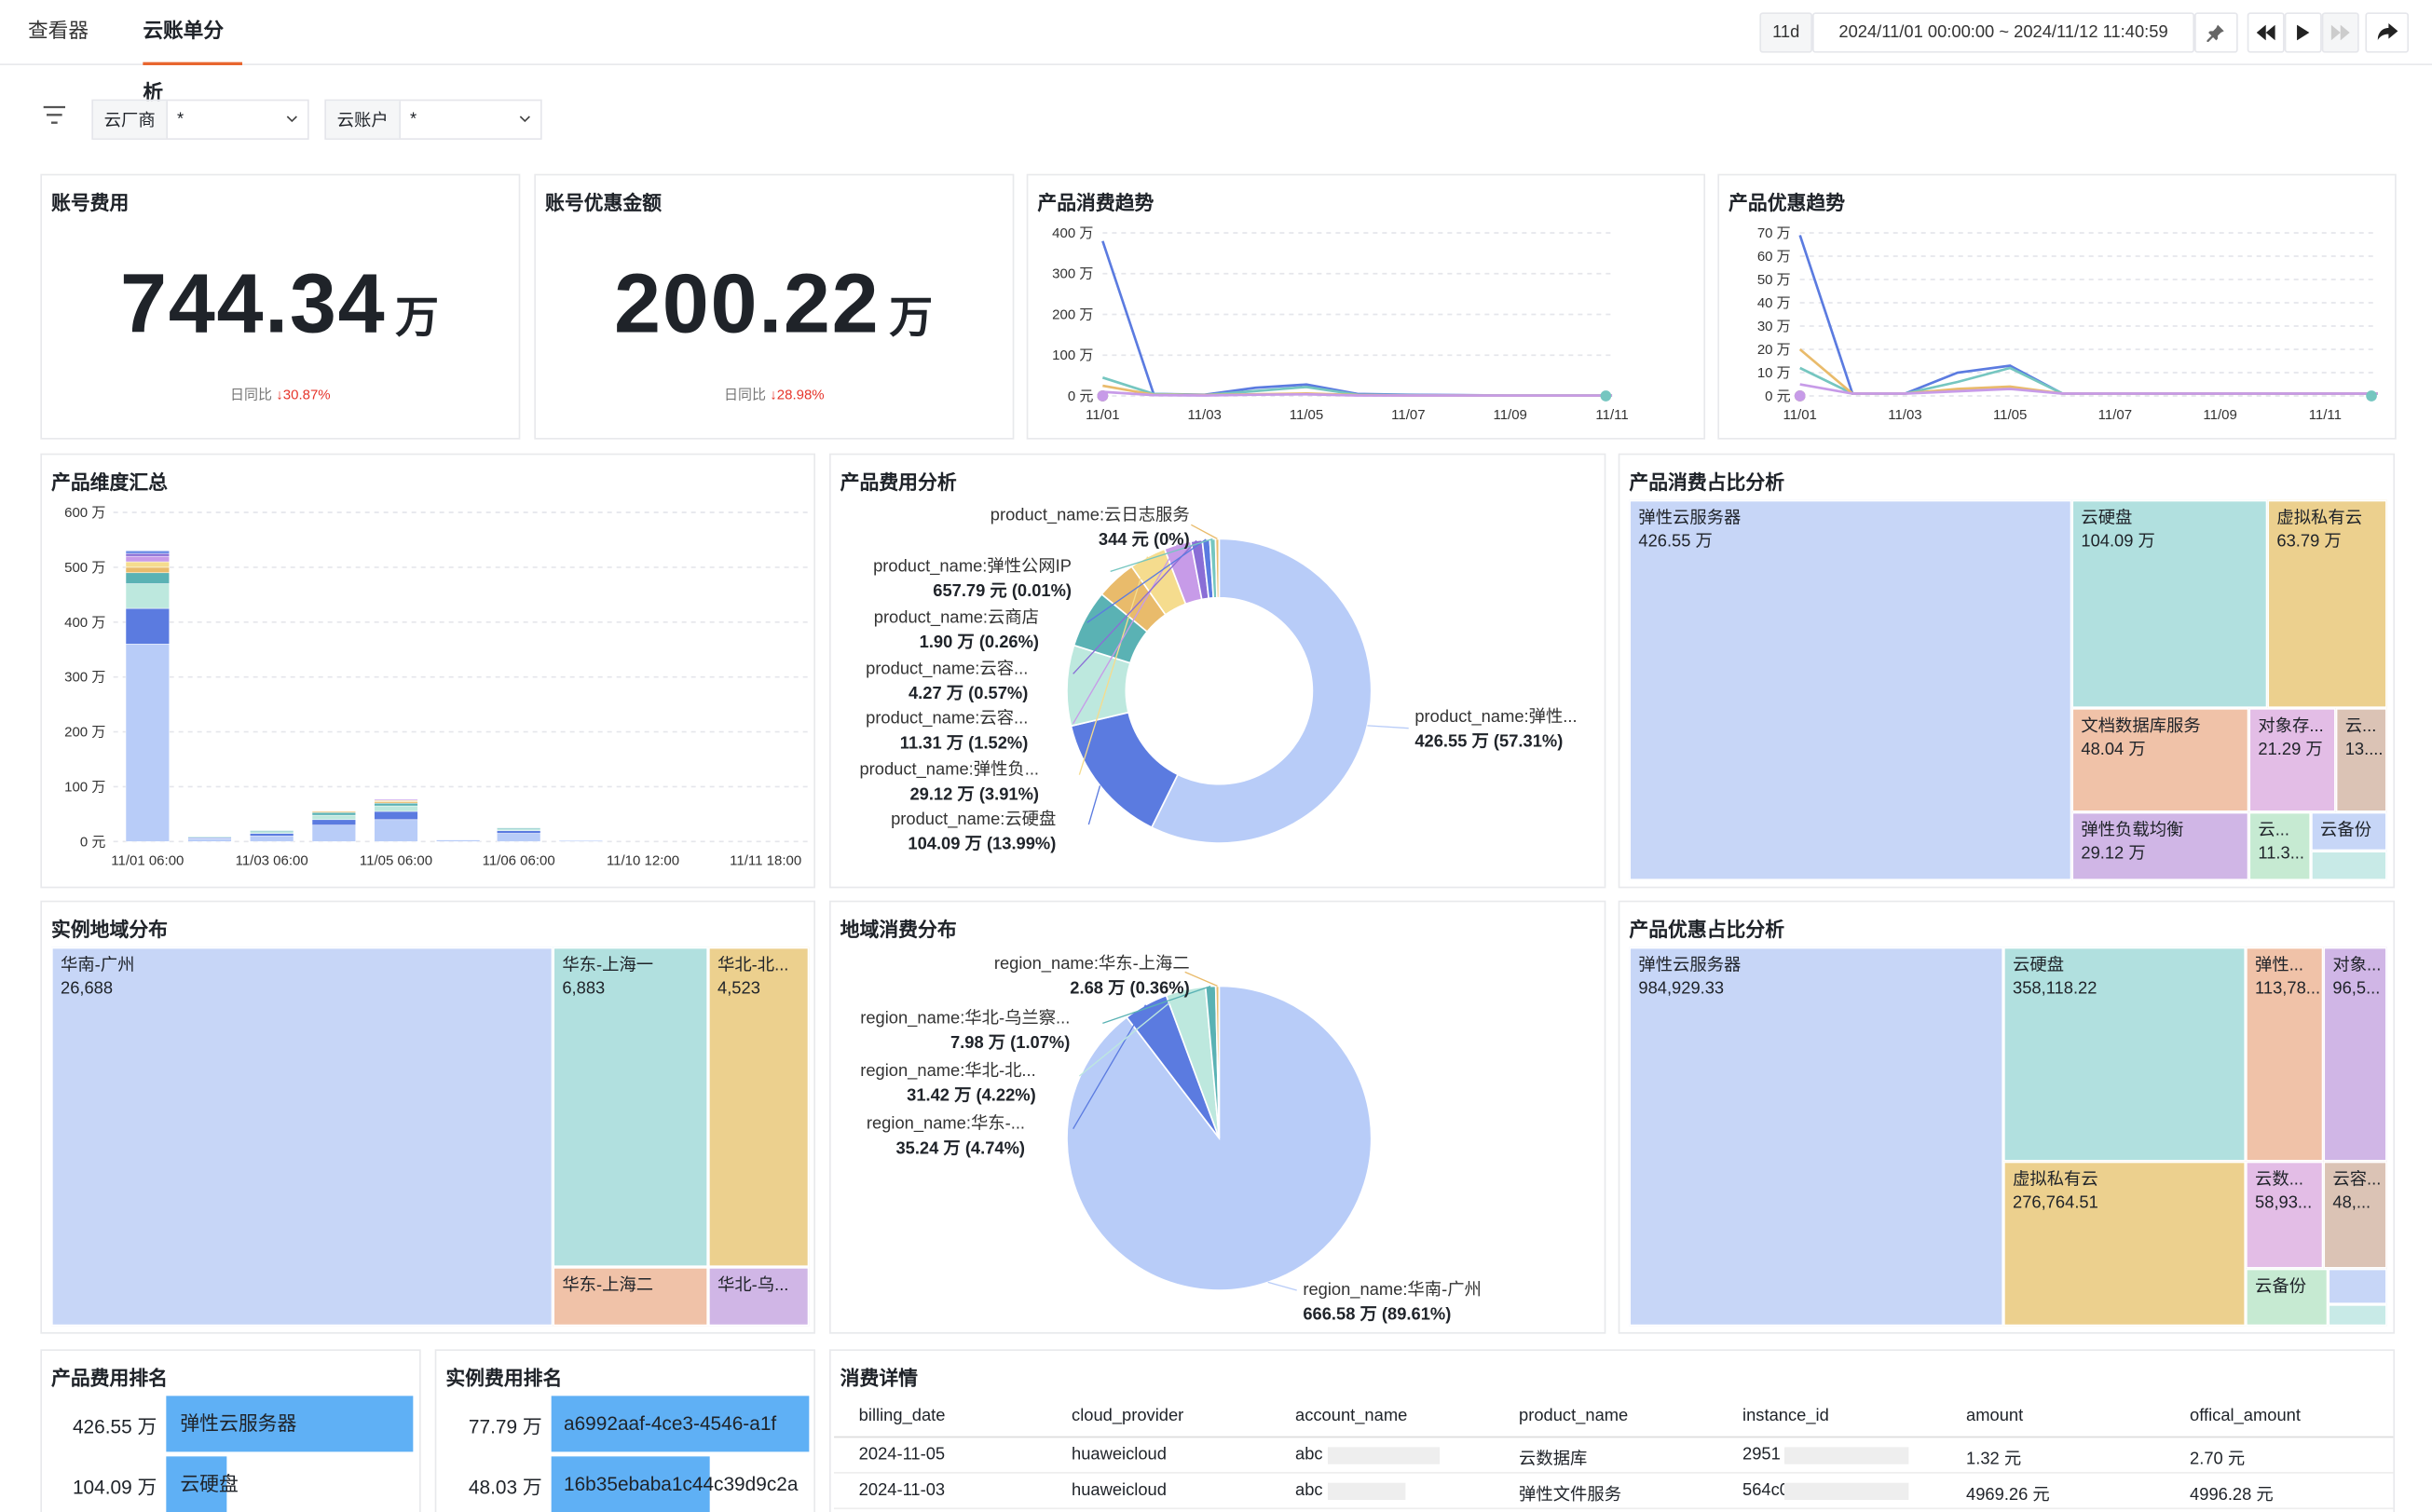  I want to click on rank-row: 48.03 万 16b35ebaba1c44c39d9c2a, so click(622, 1484).